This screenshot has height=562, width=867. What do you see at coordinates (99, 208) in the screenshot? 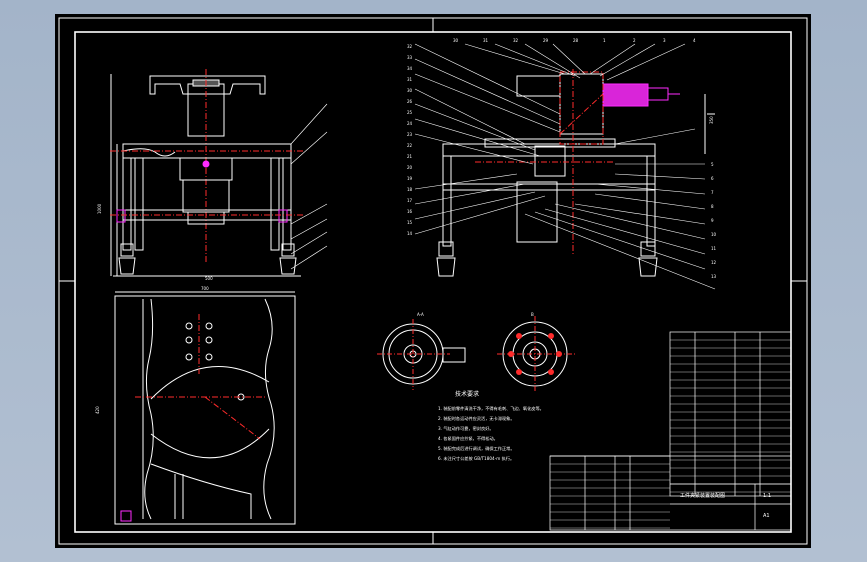
I see `dim-1: 1000` at bounding box center [99, 208].